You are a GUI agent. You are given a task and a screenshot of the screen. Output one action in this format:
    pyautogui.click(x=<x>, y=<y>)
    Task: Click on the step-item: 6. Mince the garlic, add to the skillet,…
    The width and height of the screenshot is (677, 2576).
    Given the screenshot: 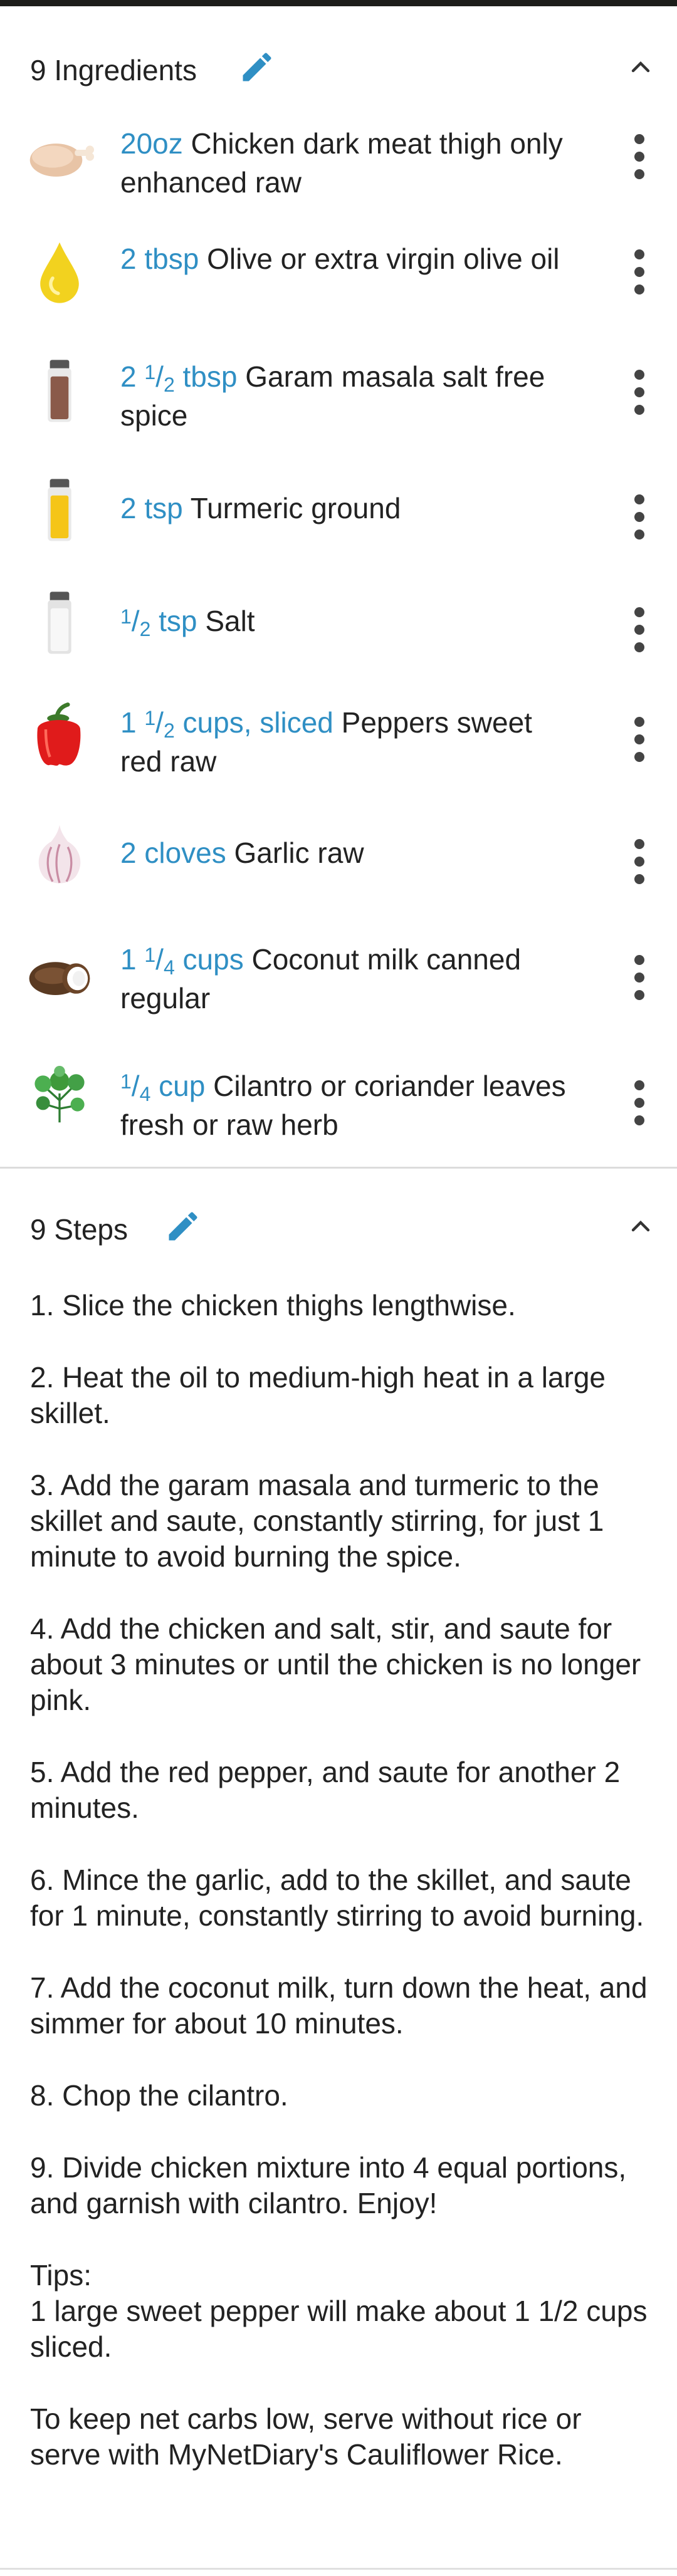 What is the action you would take?
    pyautogui.click(x=337, y=1898)
    